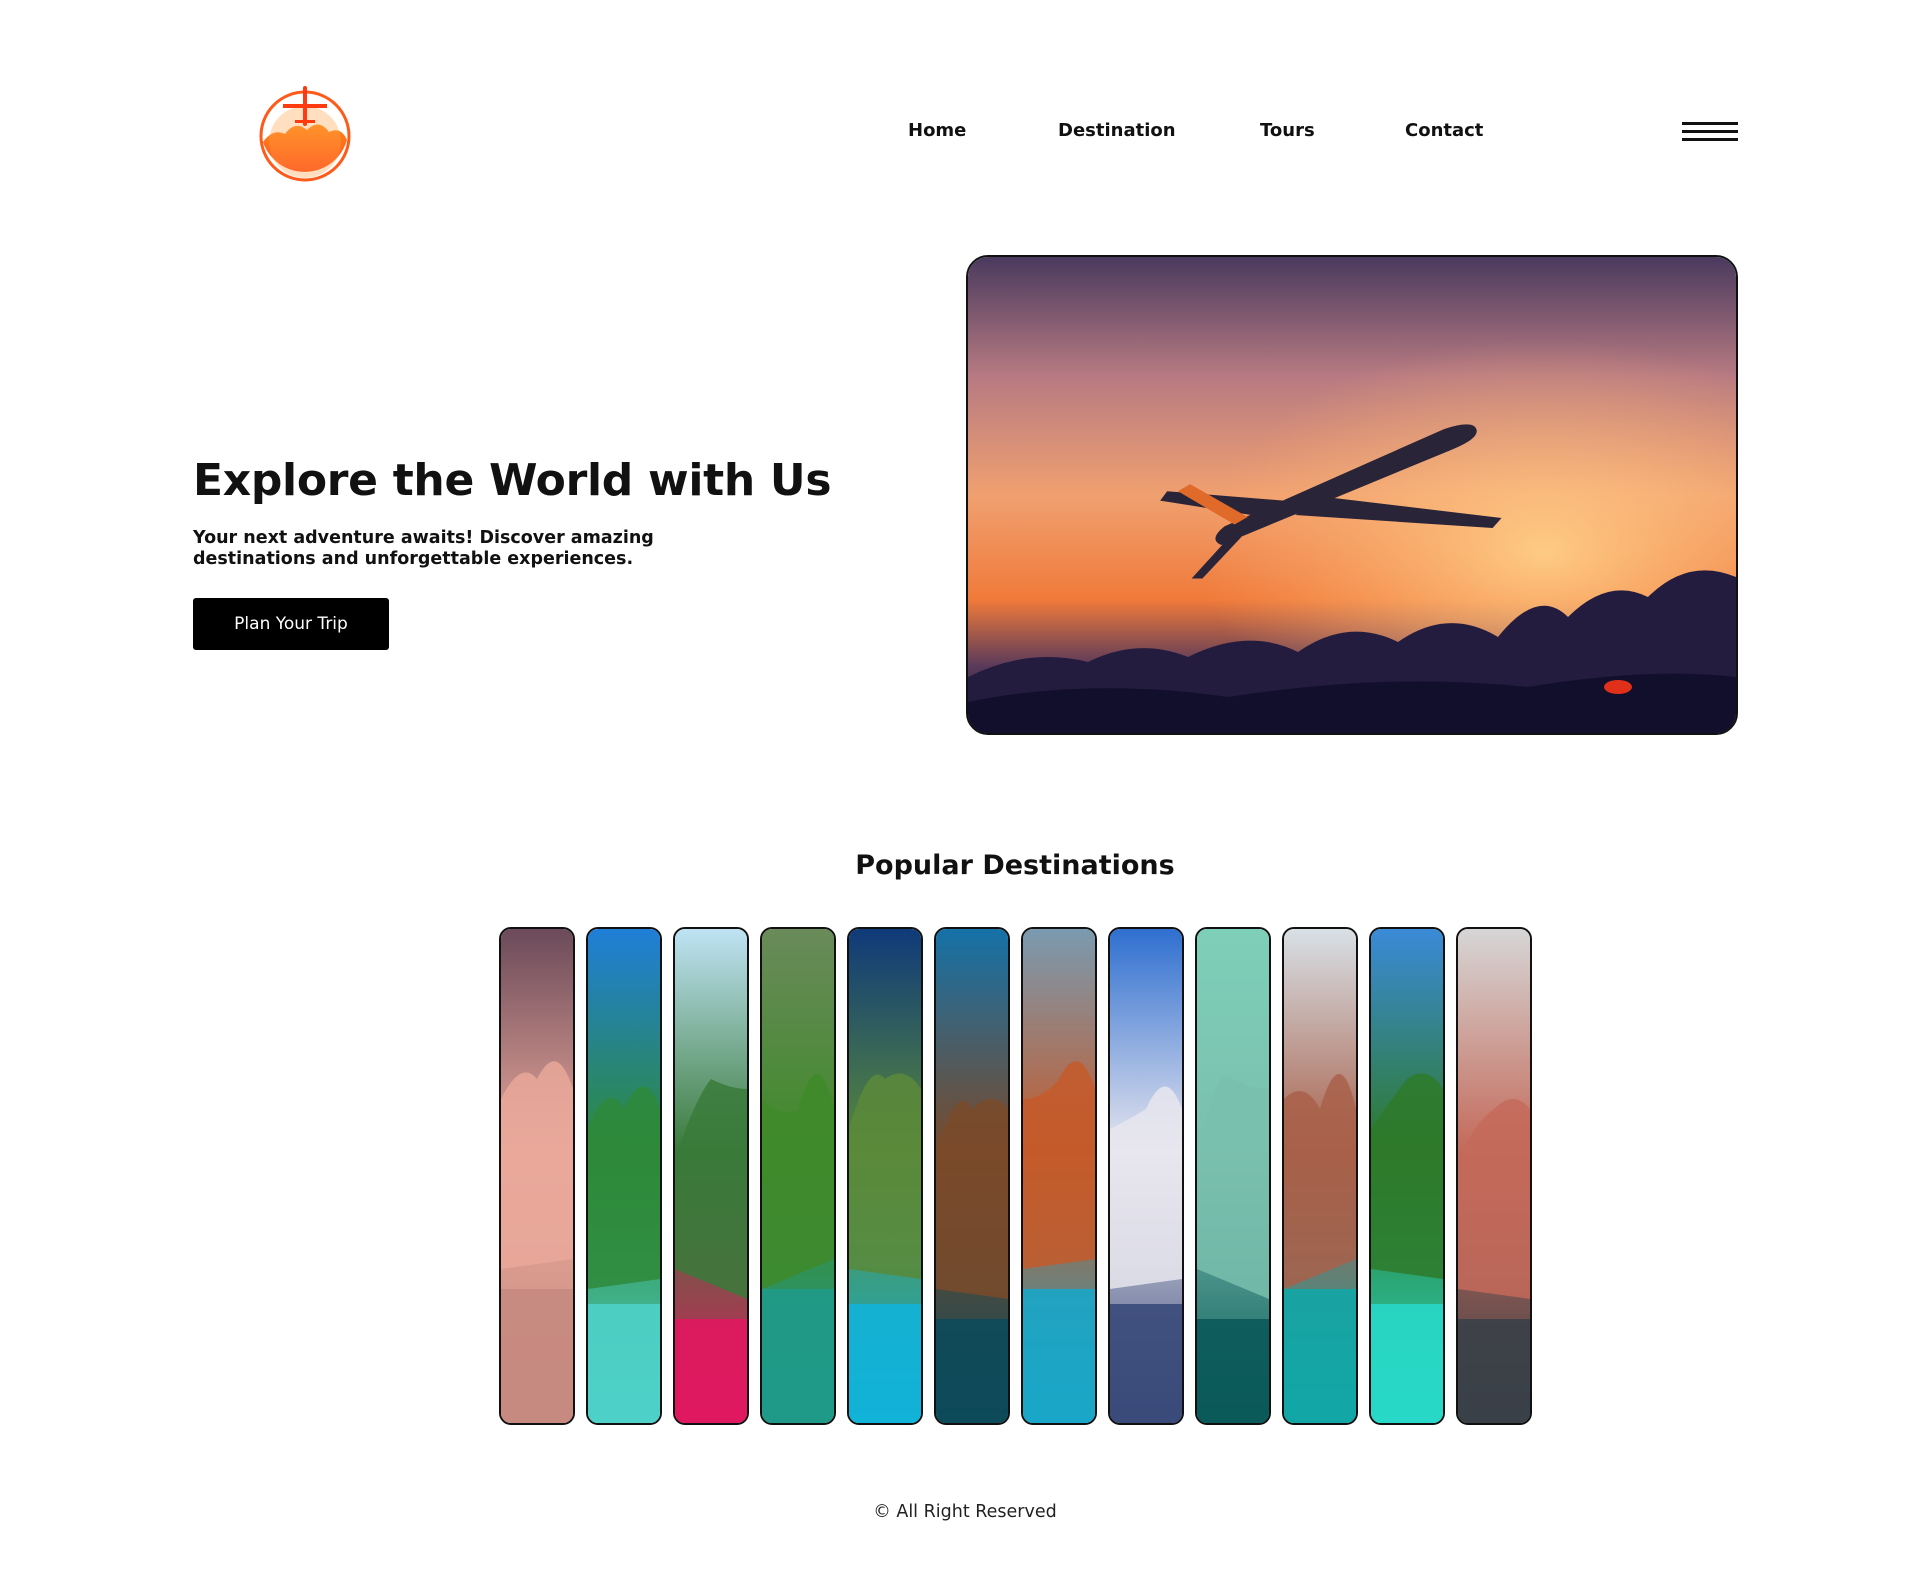 Image resolution: width=1920 pixels, height=1592 pixels. I want to click on destination-card-colorful-coastal-village, so click(1059, 1176).